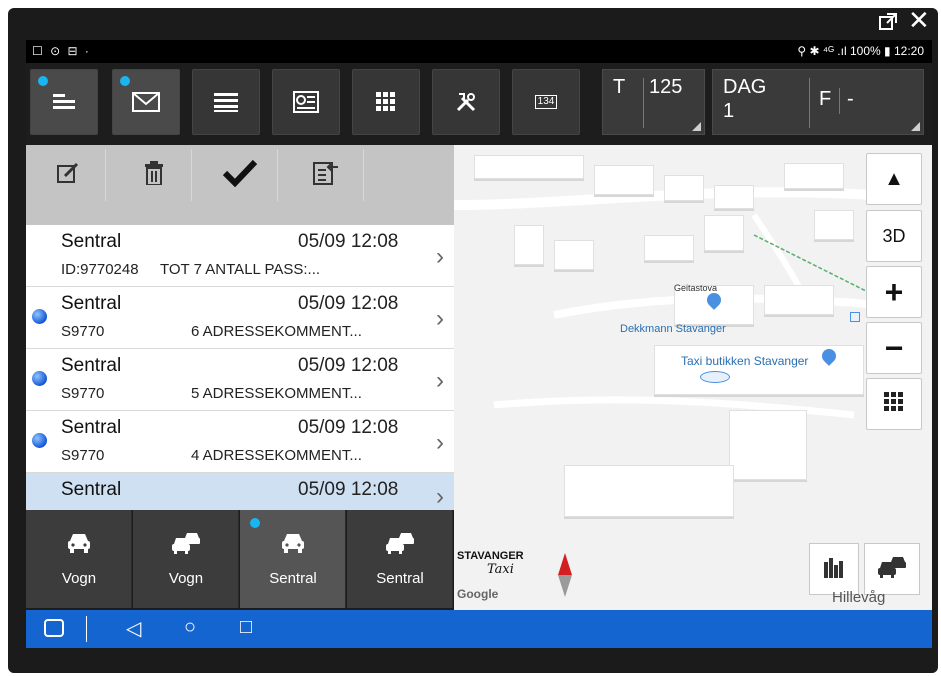  I want to click on top-toolbar: 134 T 125 DAG 1 F -, so click(479, 104).